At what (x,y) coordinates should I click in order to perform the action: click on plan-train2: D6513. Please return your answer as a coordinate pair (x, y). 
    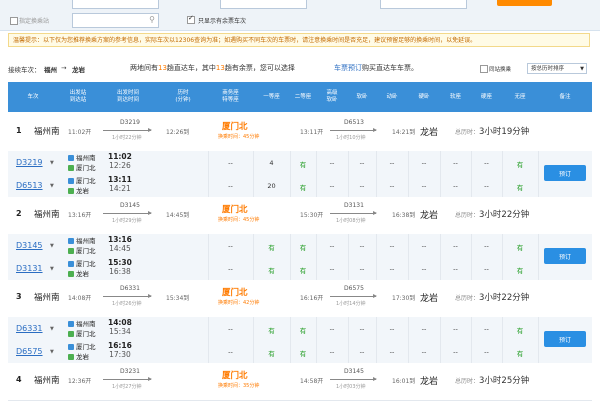
    Looking at the image, I should click on (354, 122).